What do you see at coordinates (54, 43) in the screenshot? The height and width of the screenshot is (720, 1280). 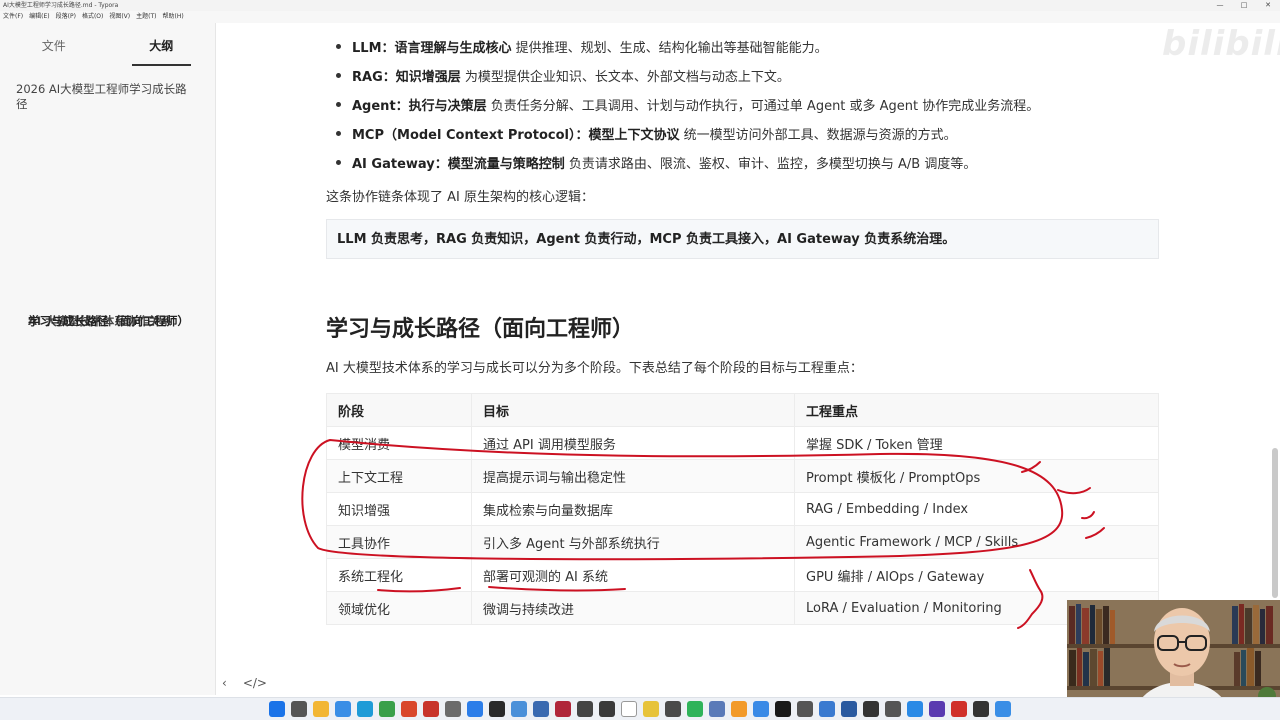 I see `tab-files: 文件` at bounding box center [54, 43].